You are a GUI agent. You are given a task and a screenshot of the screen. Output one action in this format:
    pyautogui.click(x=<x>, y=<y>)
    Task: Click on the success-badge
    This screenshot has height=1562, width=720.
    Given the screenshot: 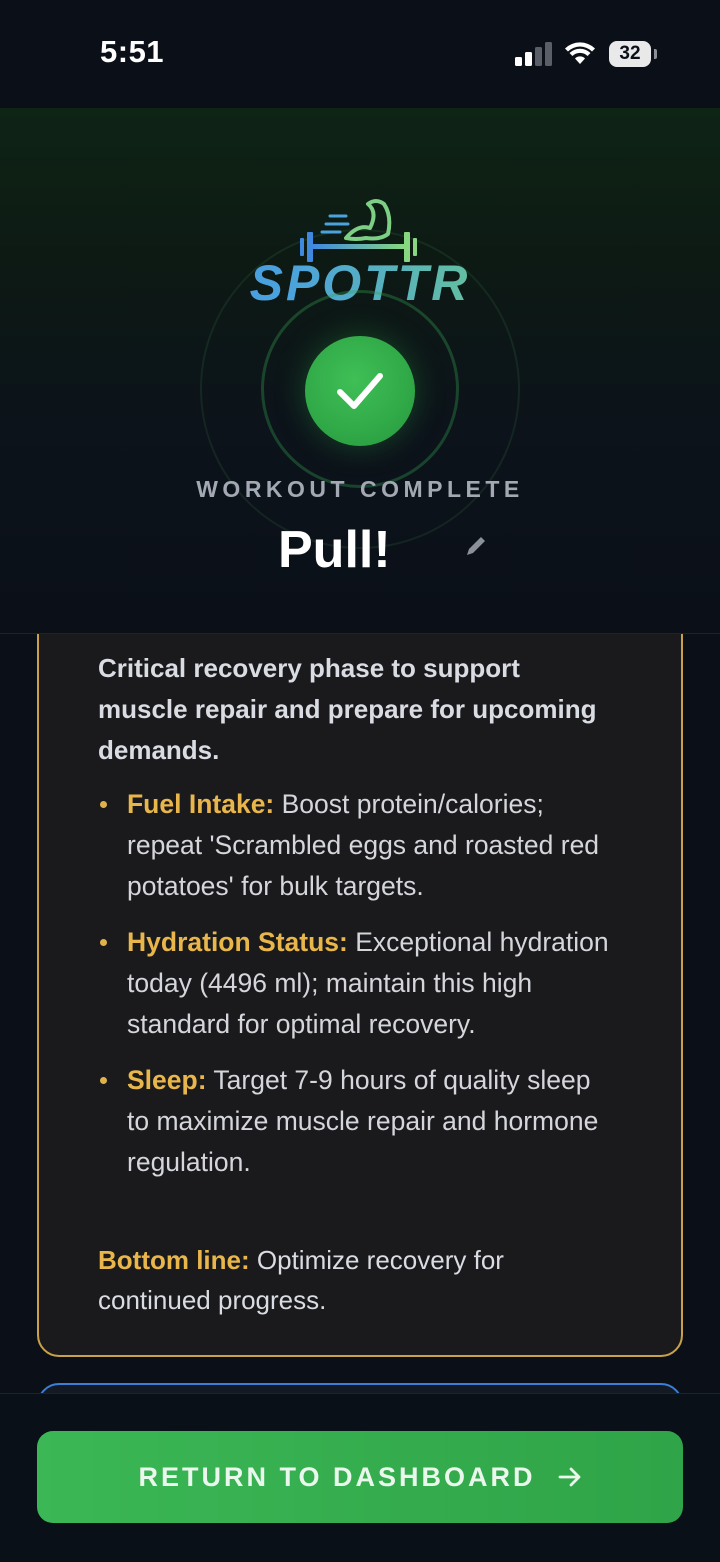 What is the action you would take?
    pyautogui.click(x=360, y=391)
    